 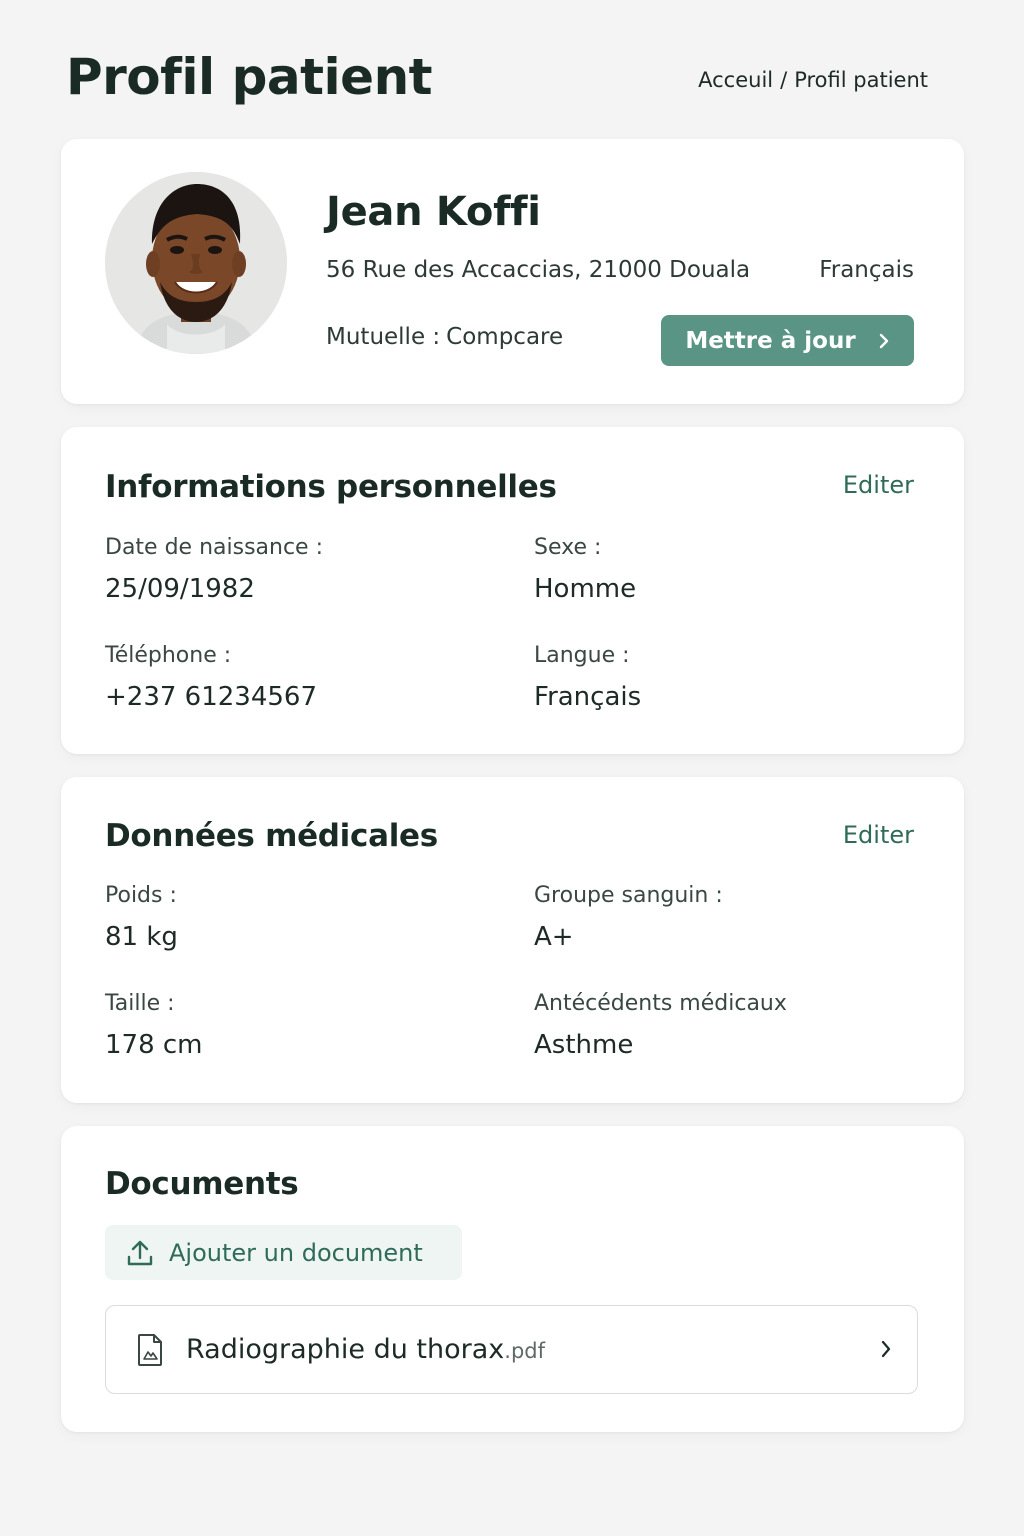 I want to click on field-label: Sexe :, so click(x=568, y=547).